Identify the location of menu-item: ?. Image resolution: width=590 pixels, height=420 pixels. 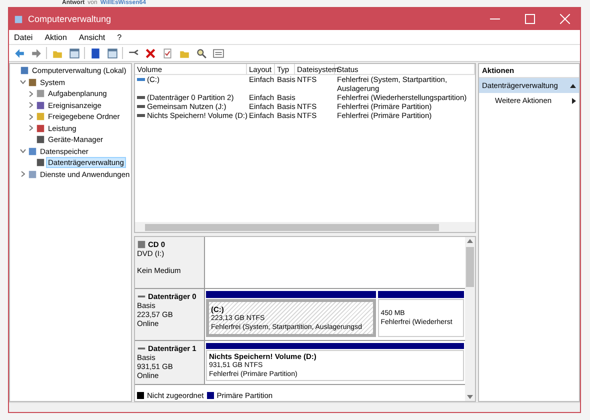
(119, 37).